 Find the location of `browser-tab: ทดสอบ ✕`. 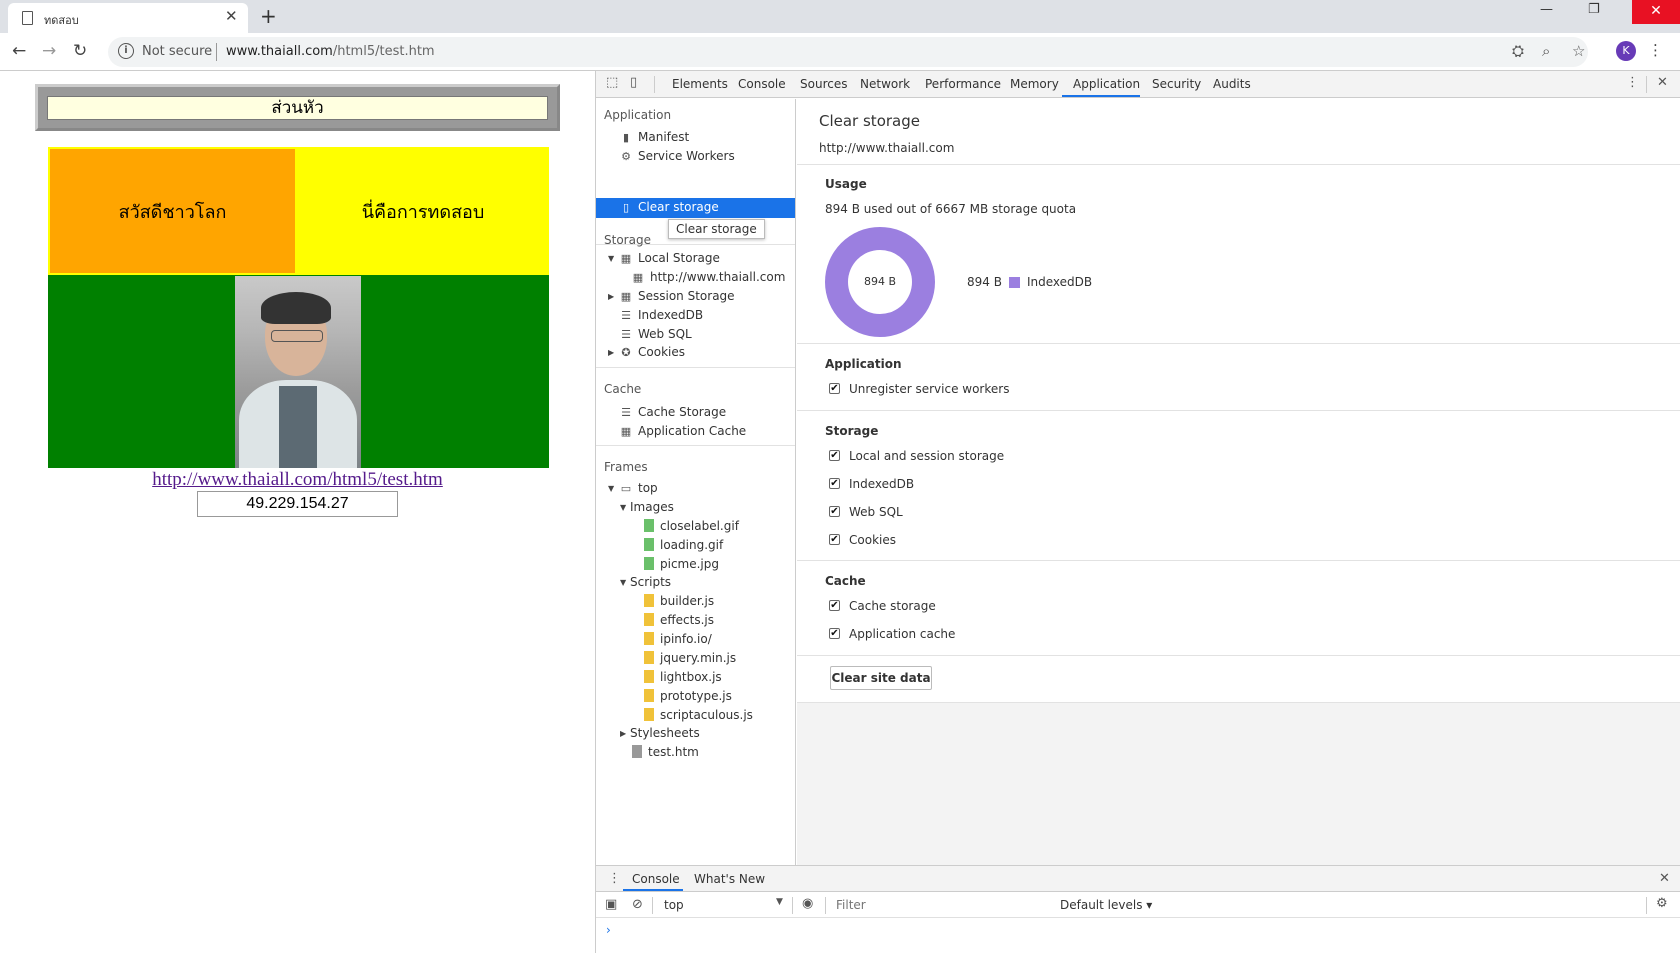

browser-tab: ทดสอบ ✕ is located at coordinates (128, 18).